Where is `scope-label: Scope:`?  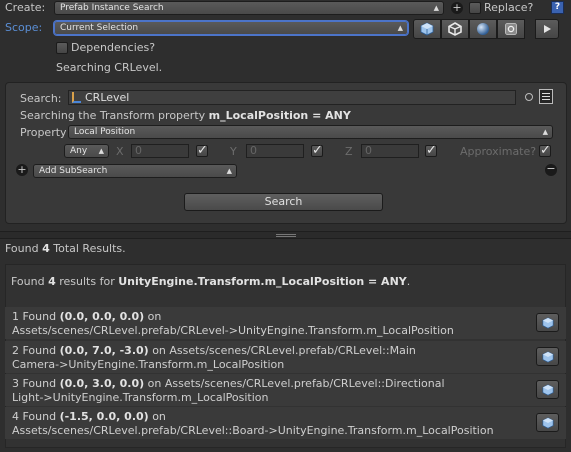 scope-label: Scope: is located at coordinates (24, 27).